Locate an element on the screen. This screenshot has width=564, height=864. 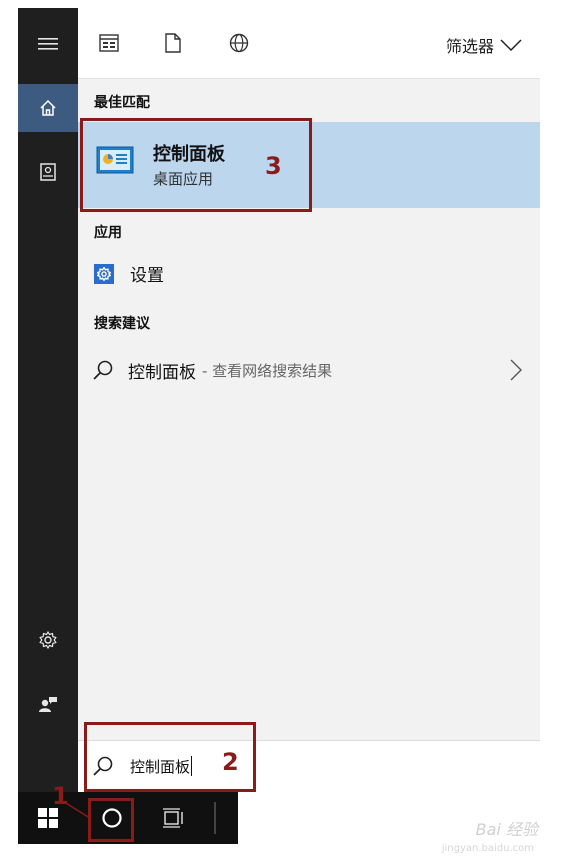
documents-scope-button is located at coordinates (173, 43).